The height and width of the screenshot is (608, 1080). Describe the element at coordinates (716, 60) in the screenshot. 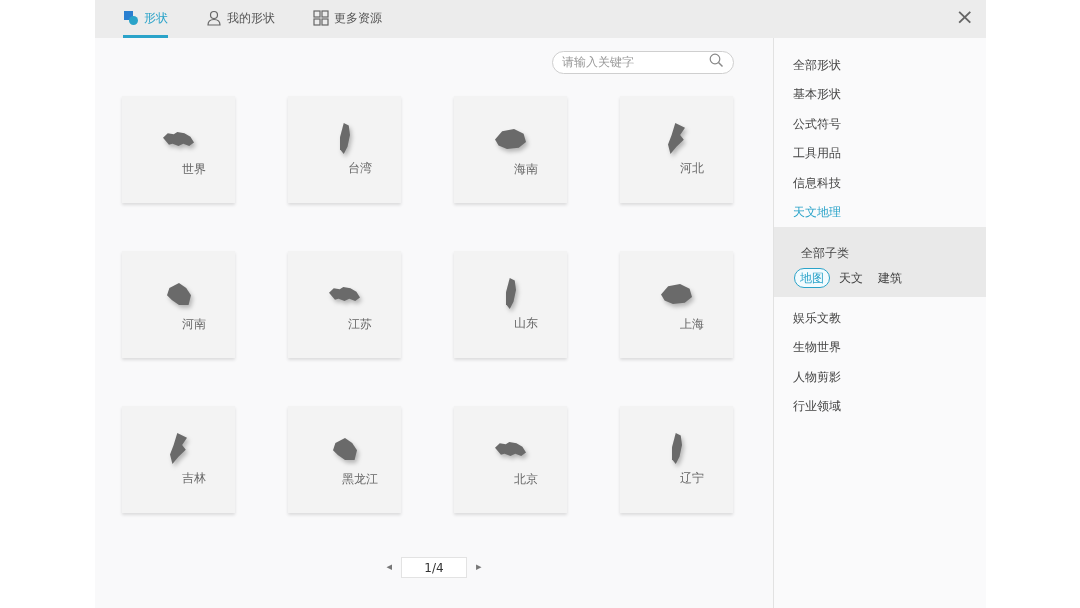

I see `search-icon` at that location.